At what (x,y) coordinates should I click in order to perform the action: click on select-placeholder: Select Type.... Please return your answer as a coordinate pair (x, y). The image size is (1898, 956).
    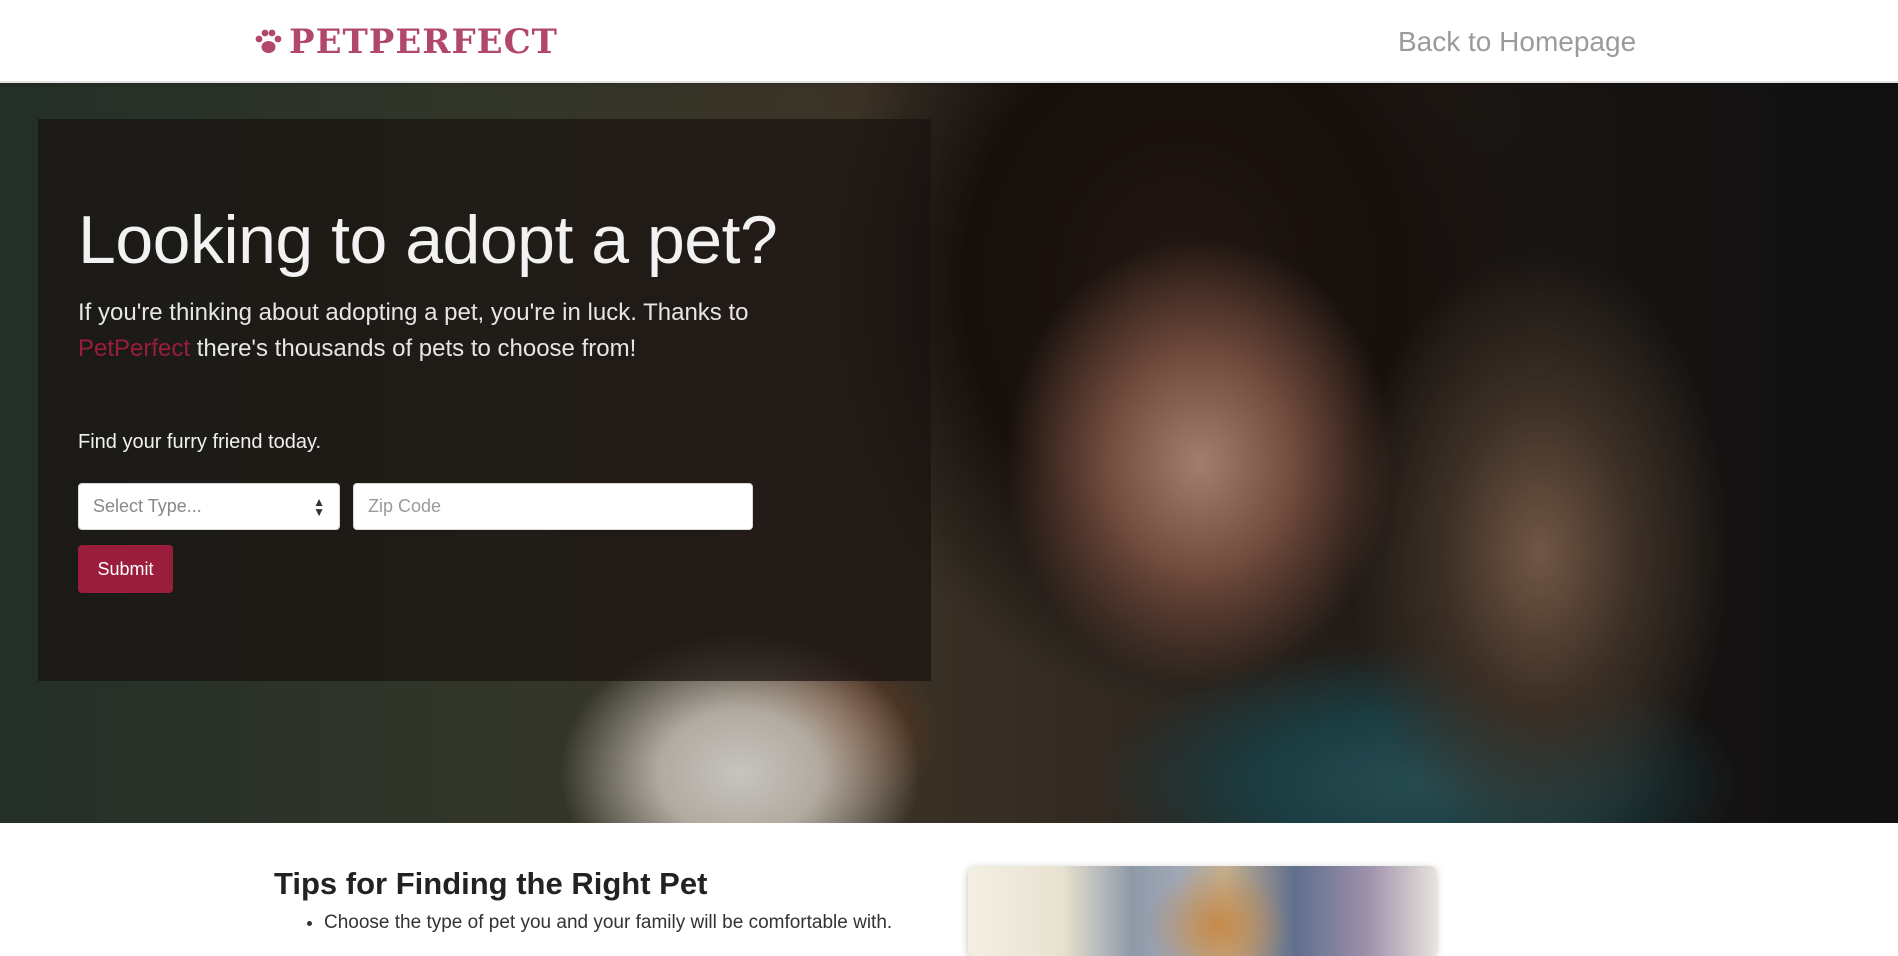
    Looking at the image, I should click on (147, 506).